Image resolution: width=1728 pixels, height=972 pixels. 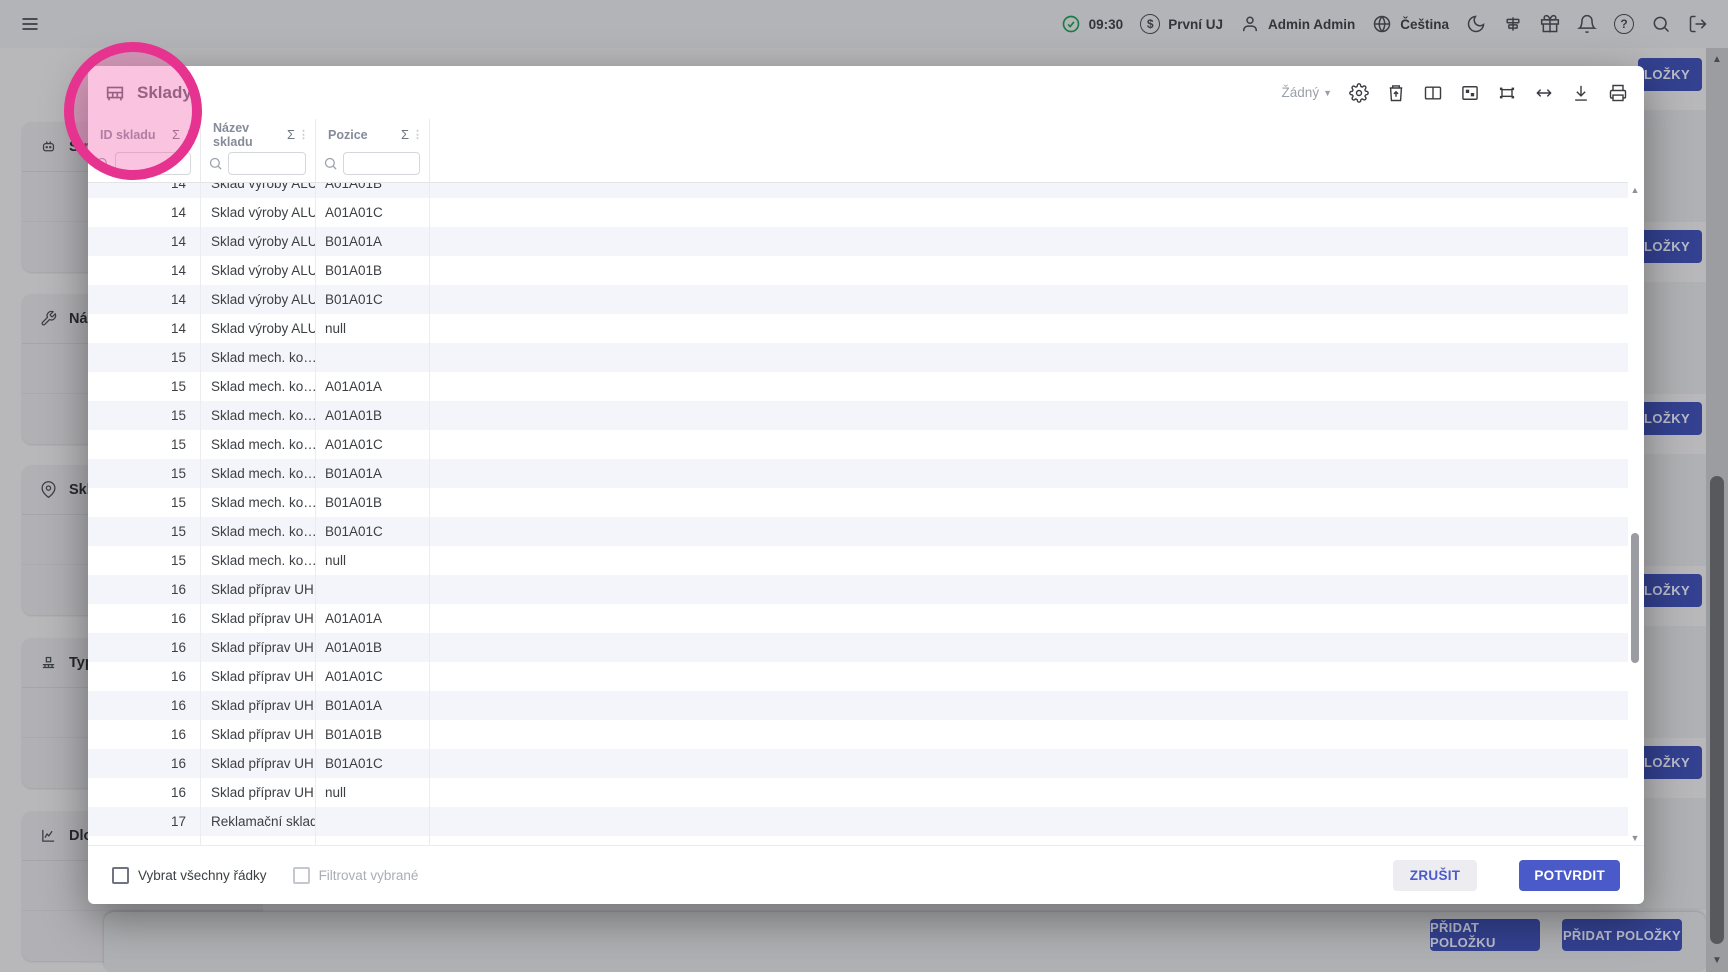 I want to click on filter-input-pozice, so click(x=381, y=163).